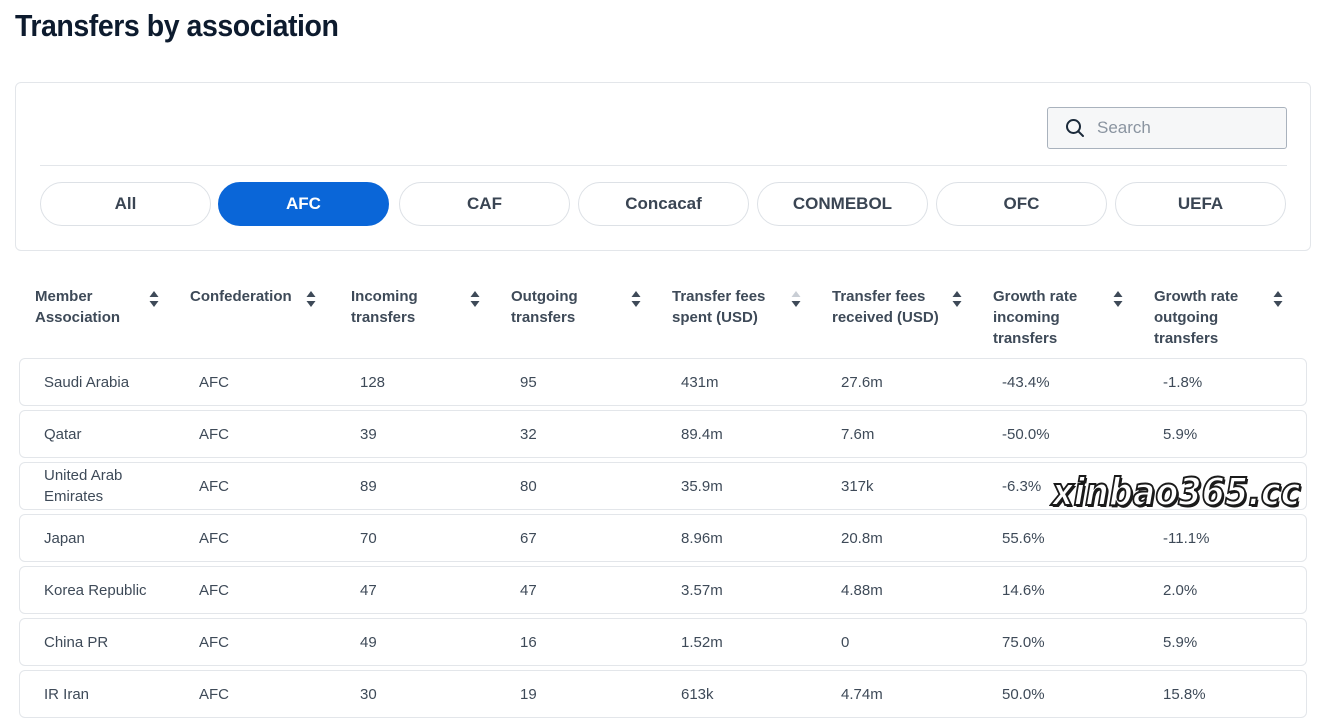 Image resolution: width=1324 pixels, height=719 pixels. Describe the element at coordinates (384, 307) in the screenshot. I see `column-header-label: Incoming transfers` at that location.